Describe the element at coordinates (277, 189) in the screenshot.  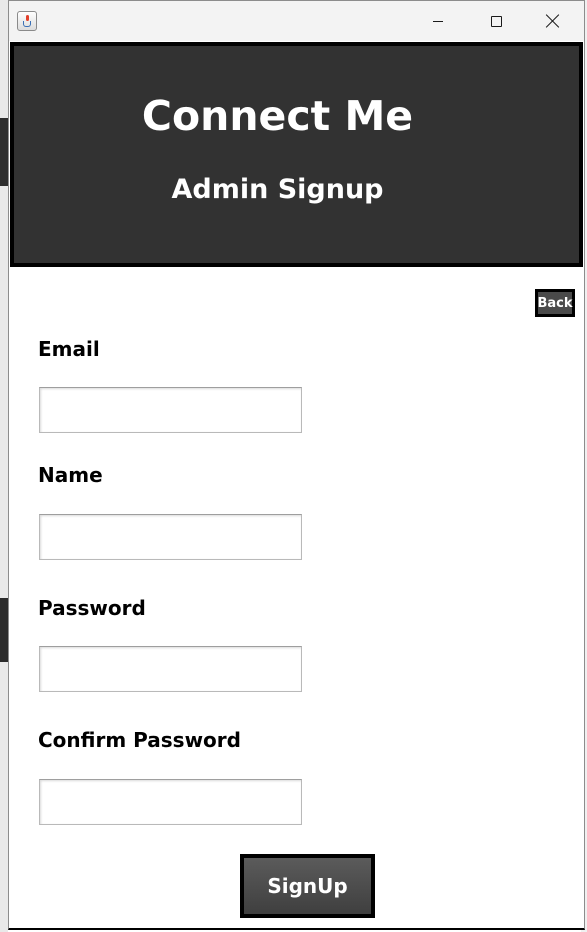
I see `page-subtitle: Admin Signup` at that location.